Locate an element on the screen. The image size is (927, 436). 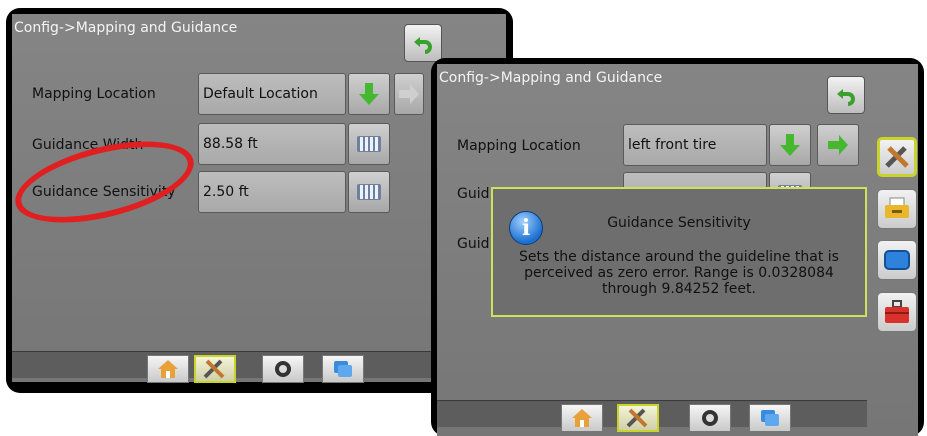
guidance-width-keyboard-button is located at coordinates (369, 144).